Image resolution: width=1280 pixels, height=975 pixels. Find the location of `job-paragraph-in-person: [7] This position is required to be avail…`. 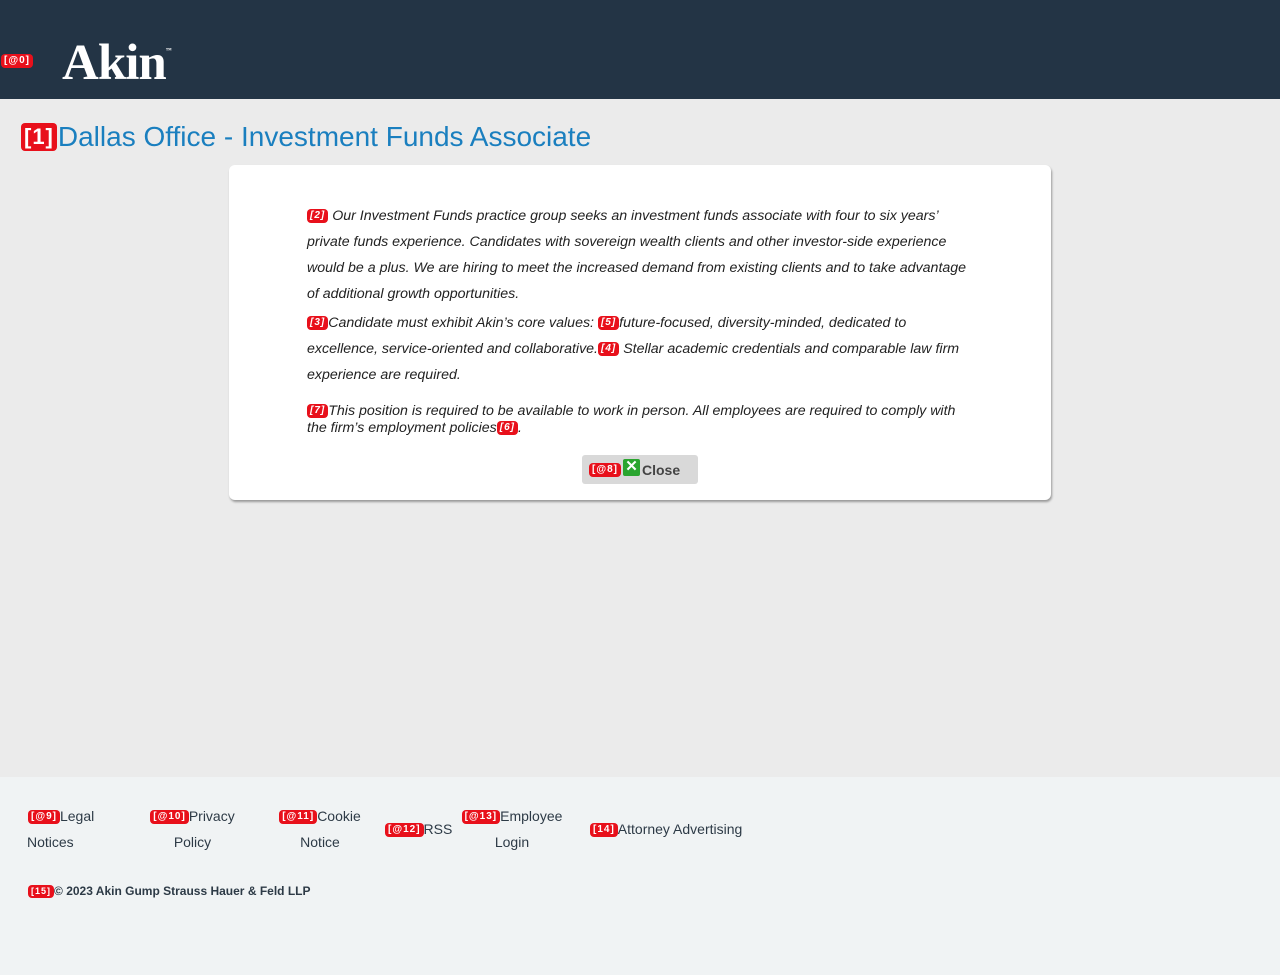

job-paragraph-in-person: [7] This position is required to be avail… is located at coordinates (643, 420).